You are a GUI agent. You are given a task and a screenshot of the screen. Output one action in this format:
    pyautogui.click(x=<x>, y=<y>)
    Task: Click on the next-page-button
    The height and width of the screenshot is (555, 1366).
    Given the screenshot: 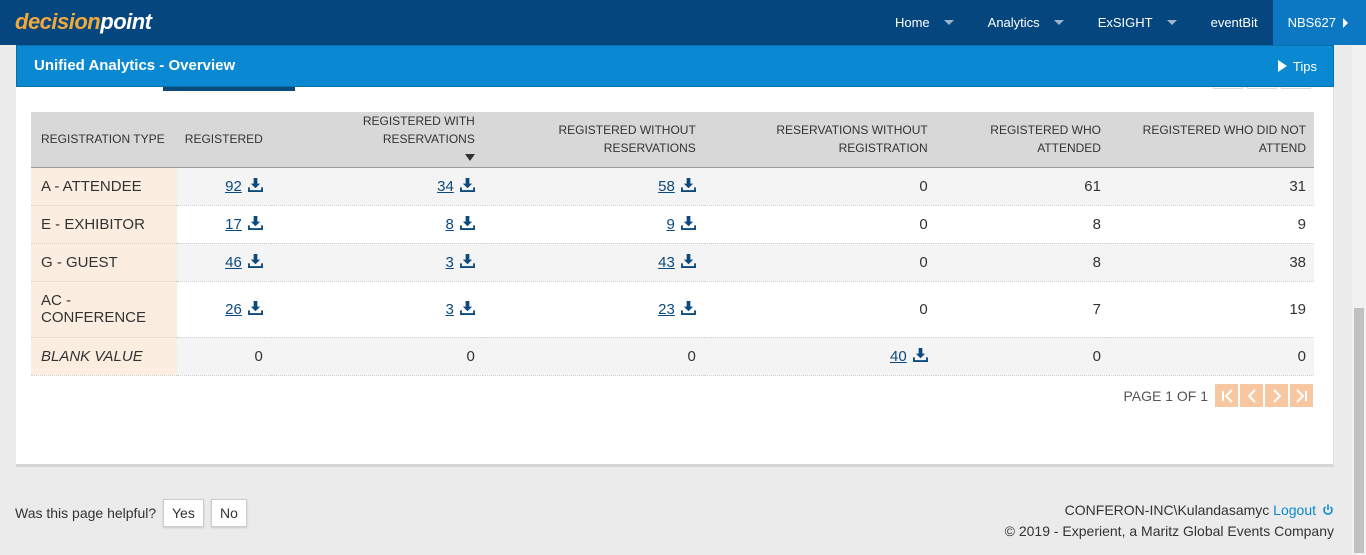 What is the action you would take?
    pyautogui.click(x=1276, y=395)
    